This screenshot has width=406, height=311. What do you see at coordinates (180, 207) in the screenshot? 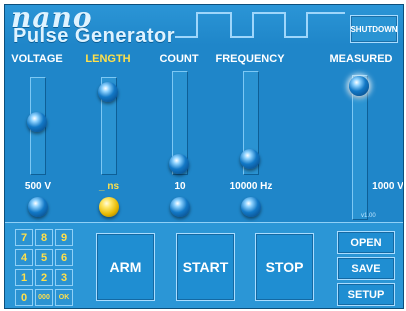
I see `count-select-button` at bounding box center [180, 207].